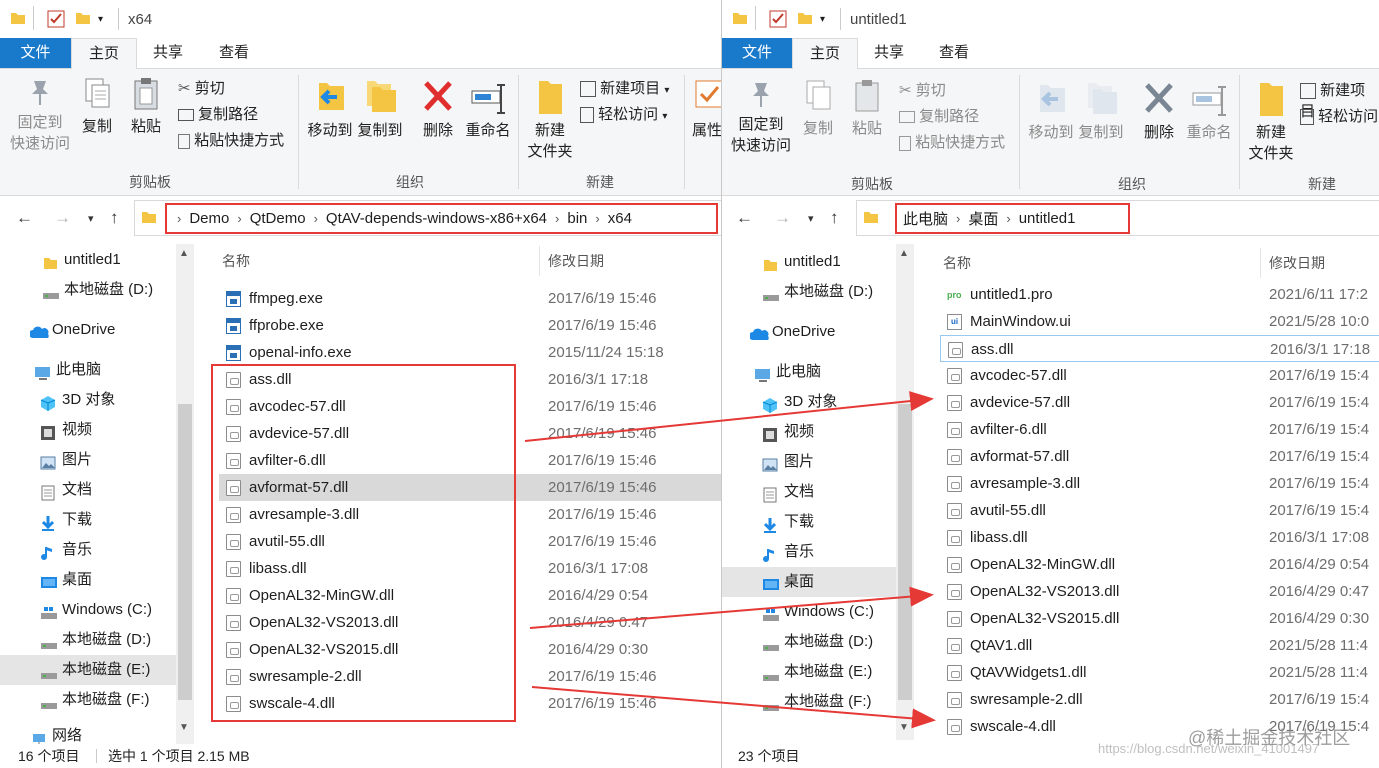 This screenshot has height=768, width=1379. What do you see at coordinates (730, 560) in the screenshot?
I see `annotation-arrows` at bounding box center [730, 560].